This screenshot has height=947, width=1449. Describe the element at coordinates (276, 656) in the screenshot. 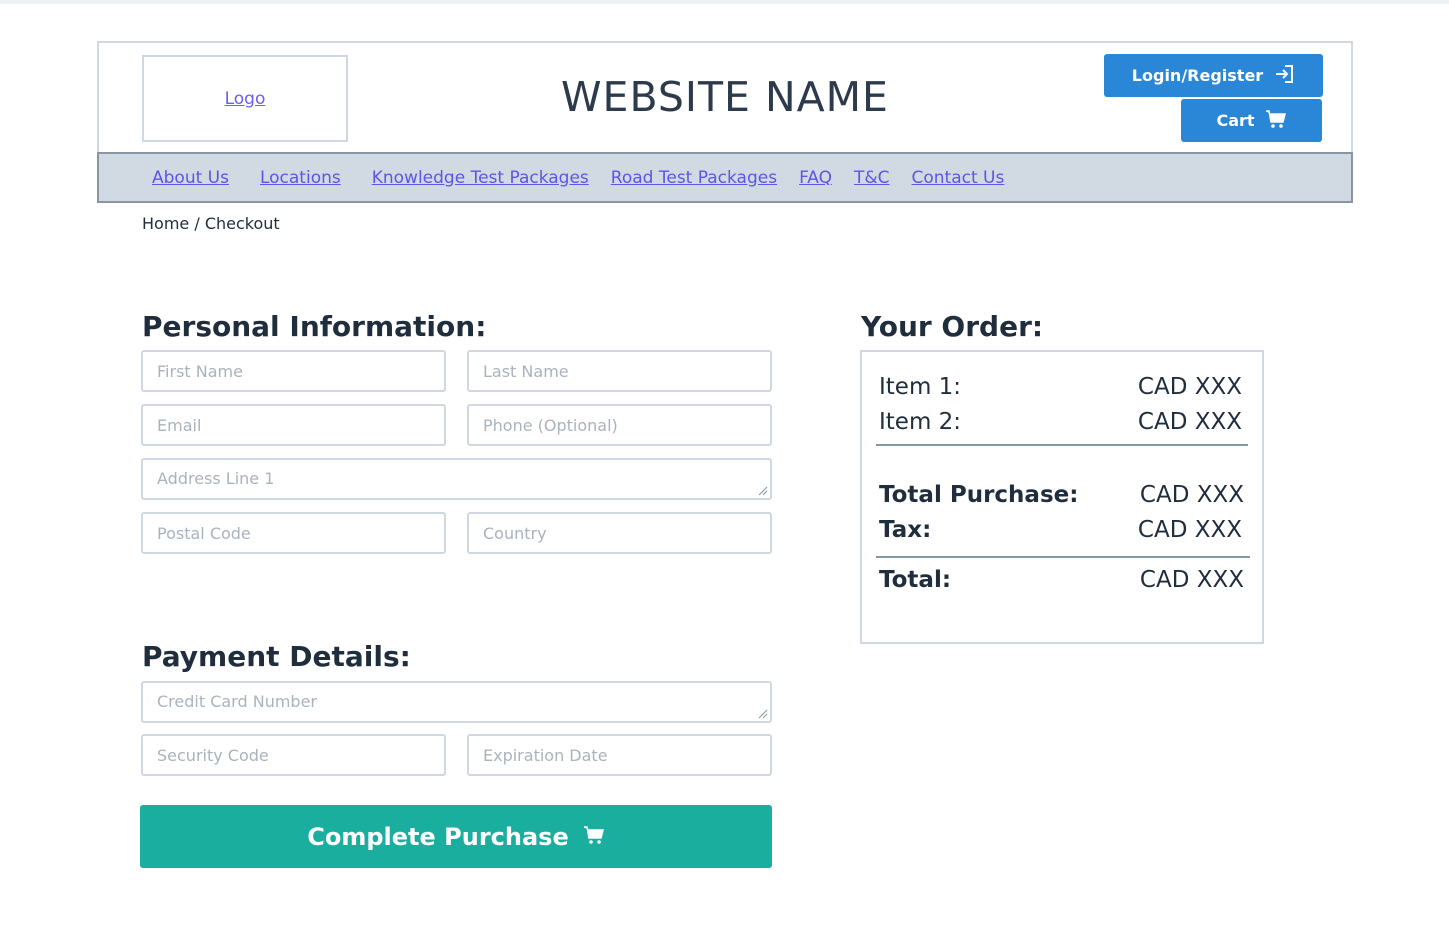

I see `payment-details-title: Payment Details:` at that location.